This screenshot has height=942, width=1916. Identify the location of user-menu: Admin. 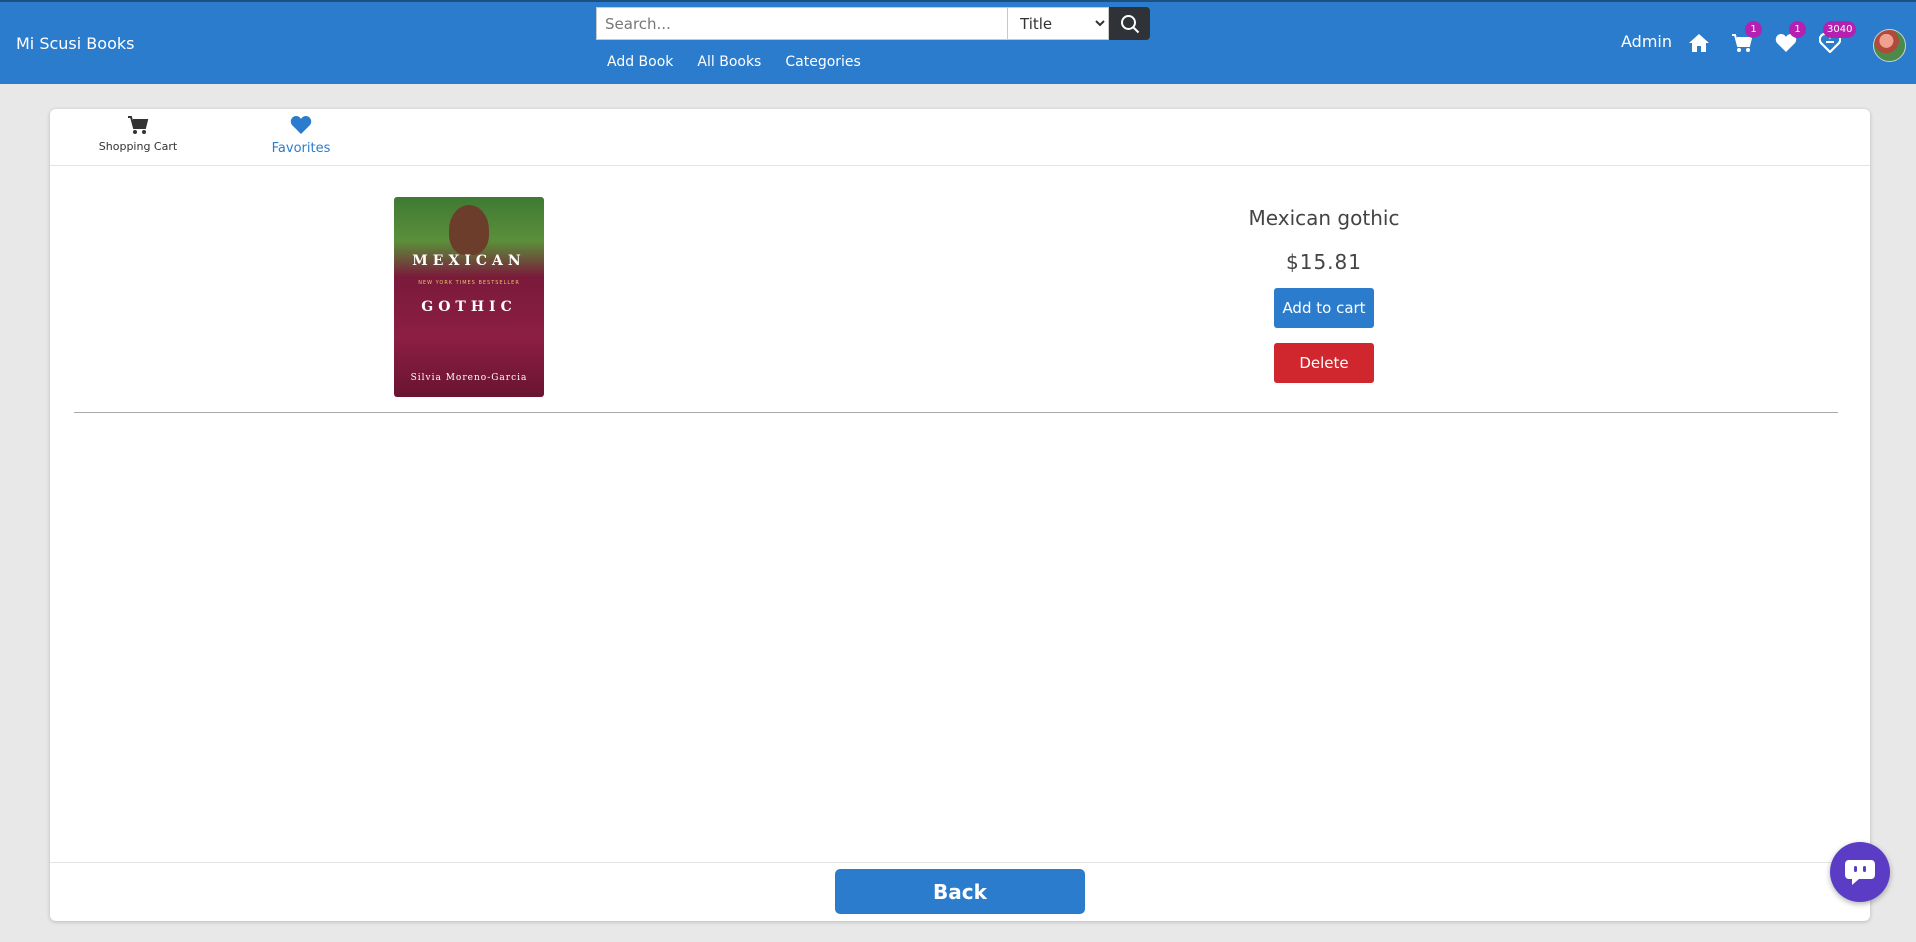
(1646, 41).